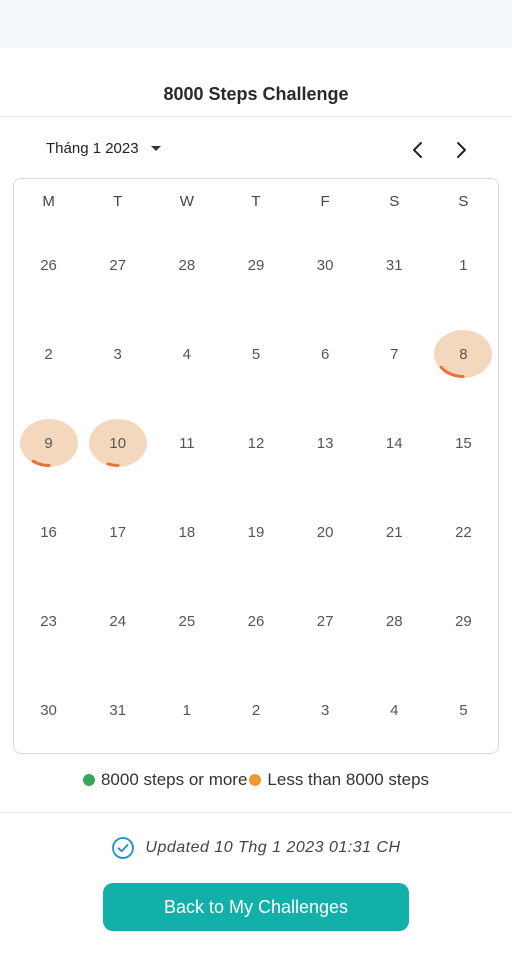 The width and height of the screenshot is (512, 960). I want to click on calendar-day: 21, so click(394, 532).